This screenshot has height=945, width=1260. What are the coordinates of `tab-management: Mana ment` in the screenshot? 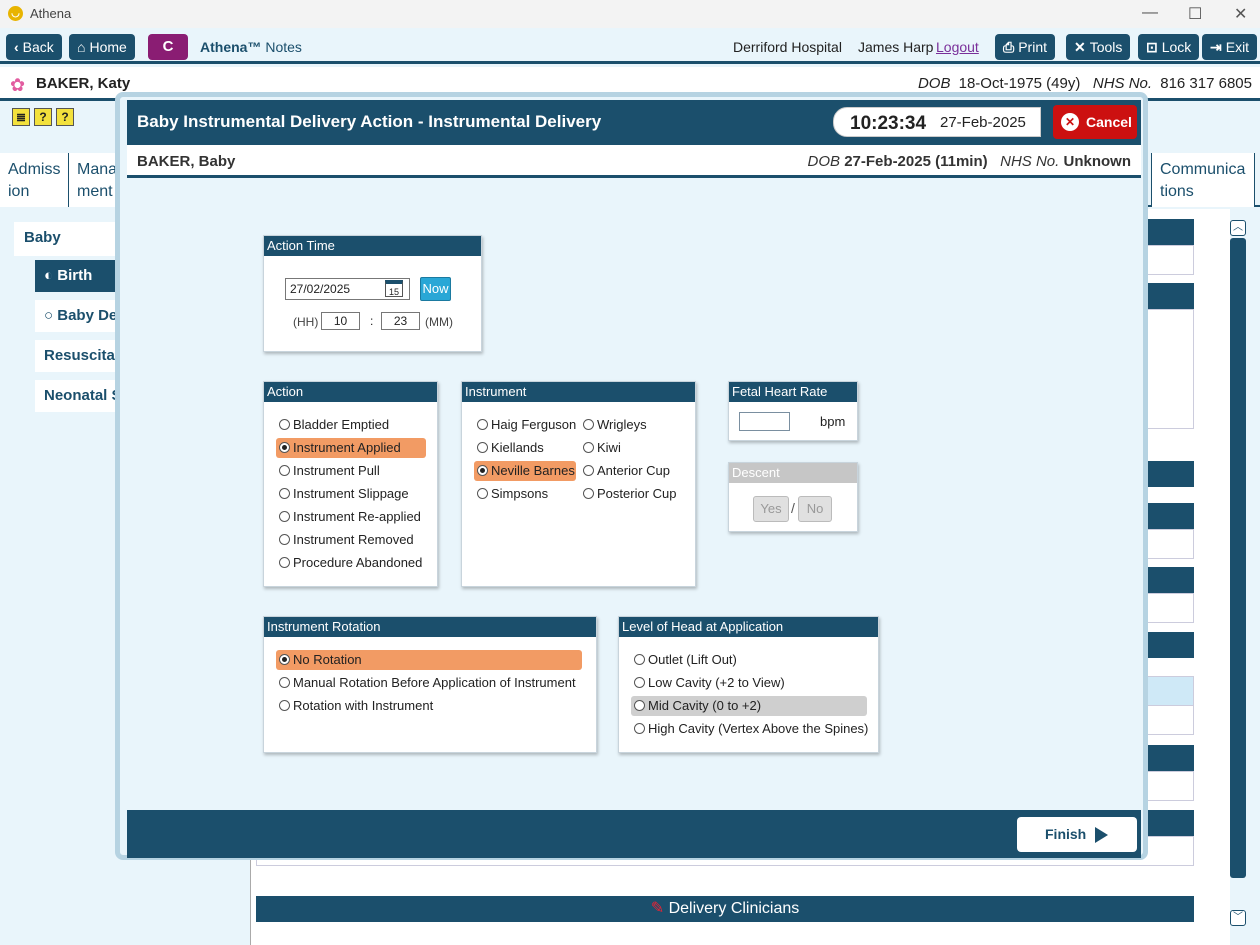 It's located at (95, 180).